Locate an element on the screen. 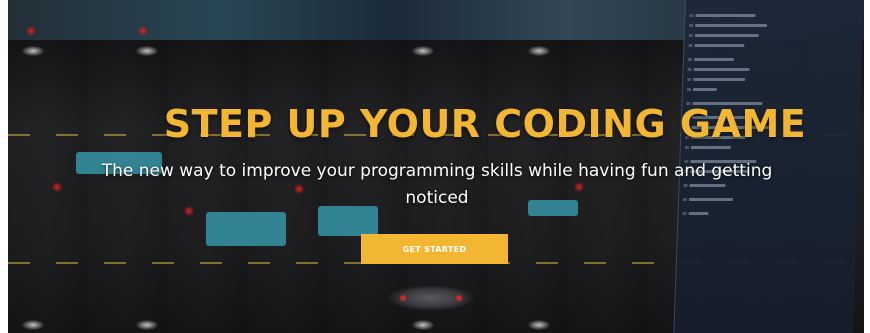 The height and width of the screenshot is (333, 870). get-started-button: GET STARTED is located at coordinates (434, 249).